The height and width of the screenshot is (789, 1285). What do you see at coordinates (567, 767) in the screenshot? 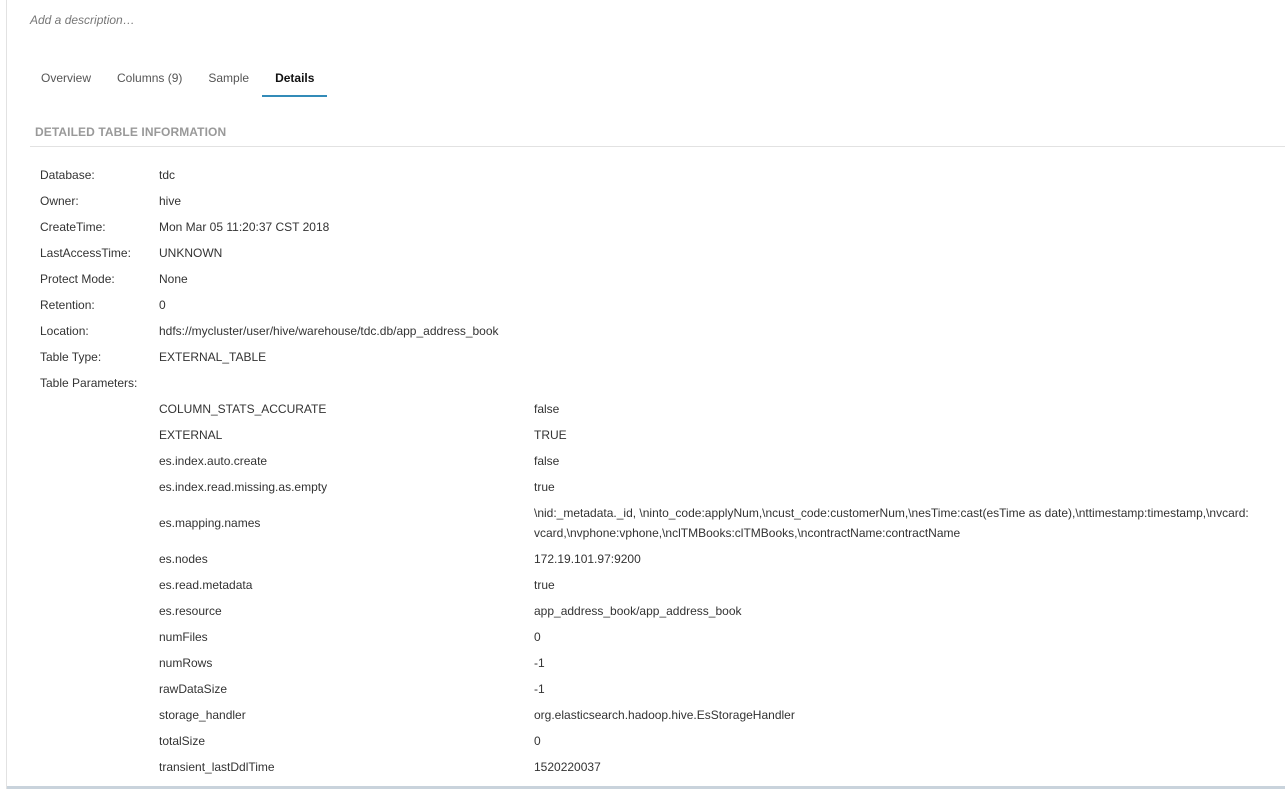
I see `param-value: 1520220037` at bounding box center [567, 767].